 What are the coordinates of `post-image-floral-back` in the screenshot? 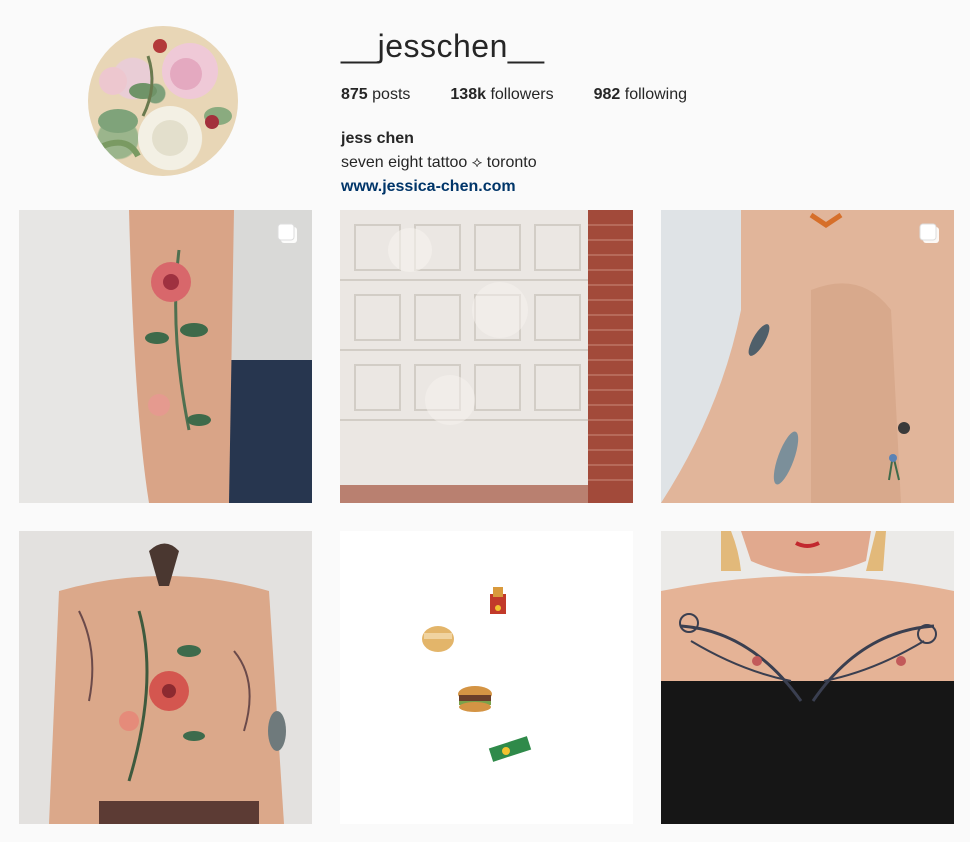 It's located at (165, 677).